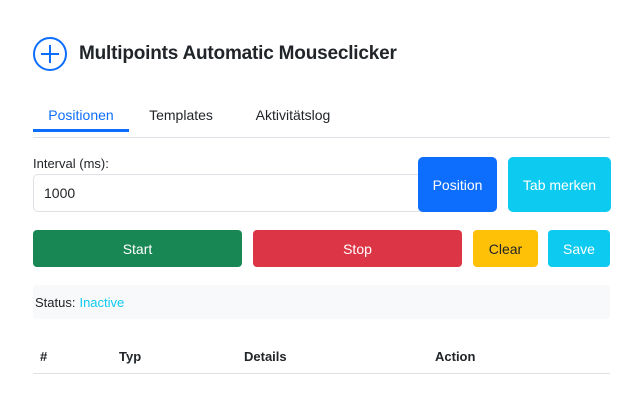  What do you see at coordinates (44, 356) in the screenshot?
I see `column-header-number: #` at bounding box center [44, 356].